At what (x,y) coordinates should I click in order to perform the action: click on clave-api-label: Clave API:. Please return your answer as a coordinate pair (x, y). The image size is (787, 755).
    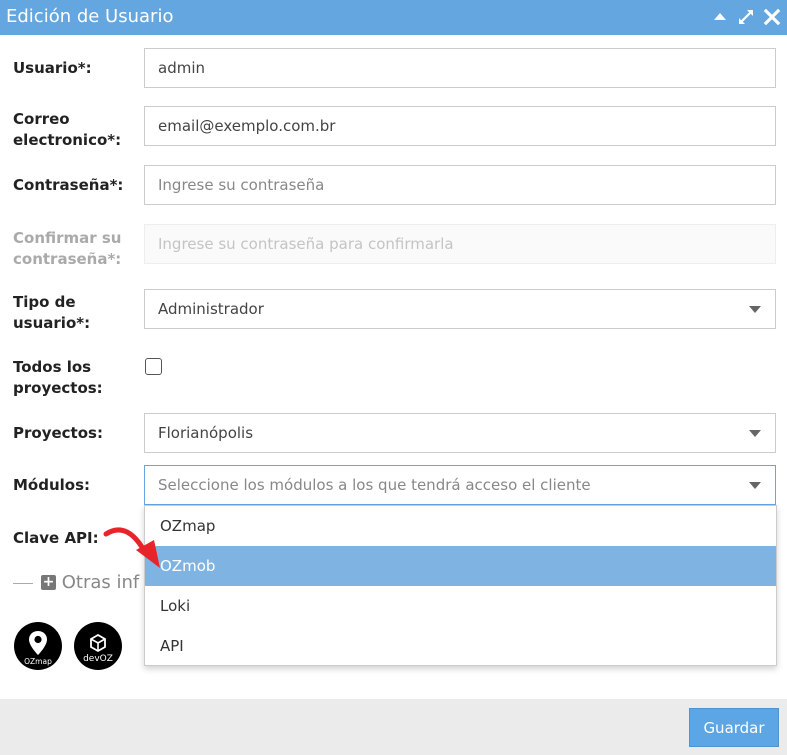
    Looking at the image, I should click on (56, 538).